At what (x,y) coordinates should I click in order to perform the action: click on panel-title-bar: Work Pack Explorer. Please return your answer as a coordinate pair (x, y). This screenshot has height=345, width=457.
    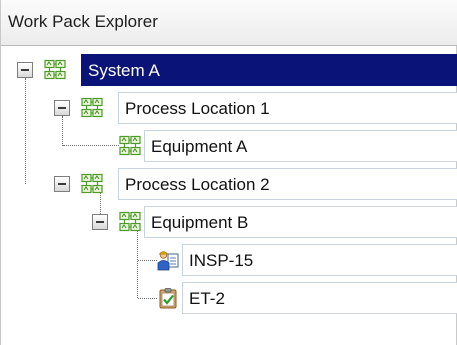
    Looking at the image, I should click on (229, 23).